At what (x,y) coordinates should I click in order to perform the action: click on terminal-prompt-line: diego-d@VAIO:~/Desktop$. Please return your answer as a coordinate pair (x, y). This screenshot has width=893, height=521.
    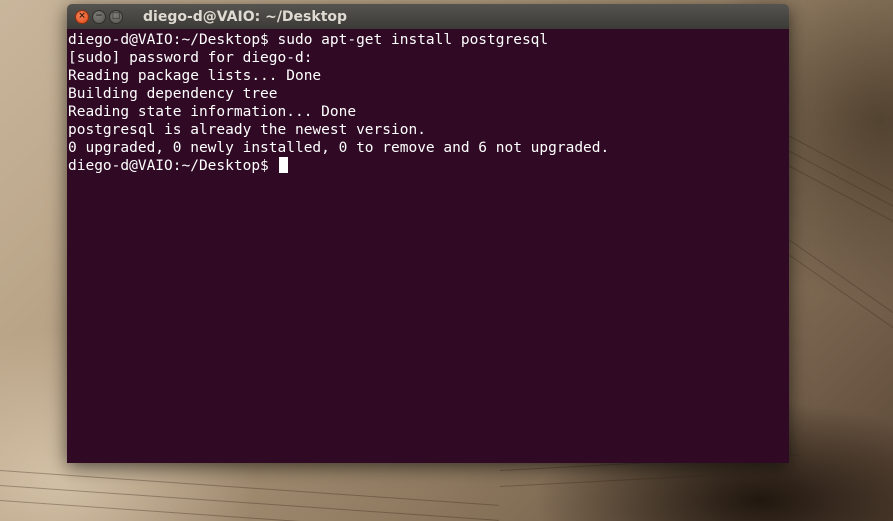
    Looking at the image, I should click on (428, 166).